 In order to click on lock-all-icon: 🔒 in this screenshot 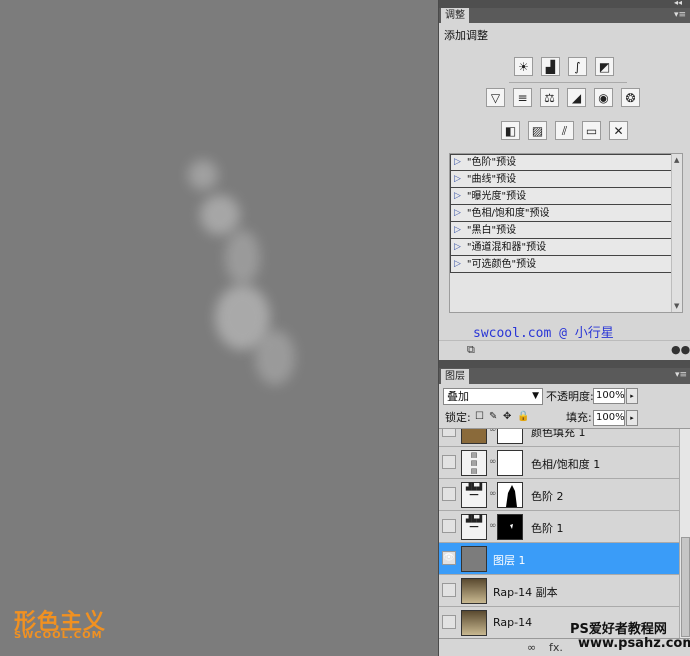, I will do `click(523, 416)`.